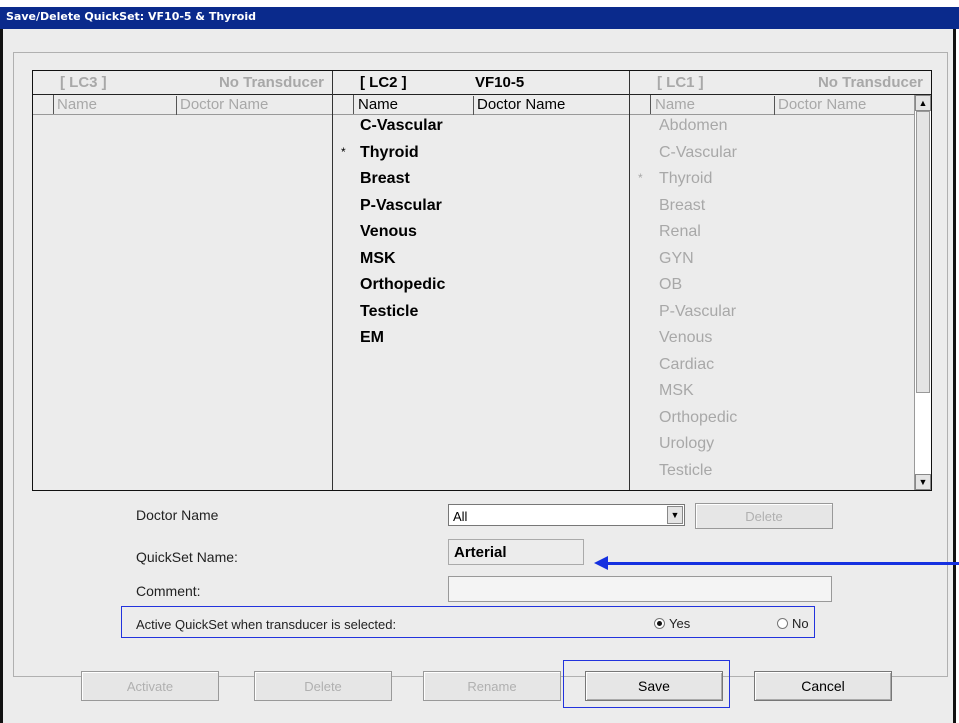 Image resolution: width=959 pixels, height=723 pixels. What do you see at coordinates (187, 557) in the screenshot?
I see `quickset-name-label: QuickSet Name:` at bounding box center [187, 557].